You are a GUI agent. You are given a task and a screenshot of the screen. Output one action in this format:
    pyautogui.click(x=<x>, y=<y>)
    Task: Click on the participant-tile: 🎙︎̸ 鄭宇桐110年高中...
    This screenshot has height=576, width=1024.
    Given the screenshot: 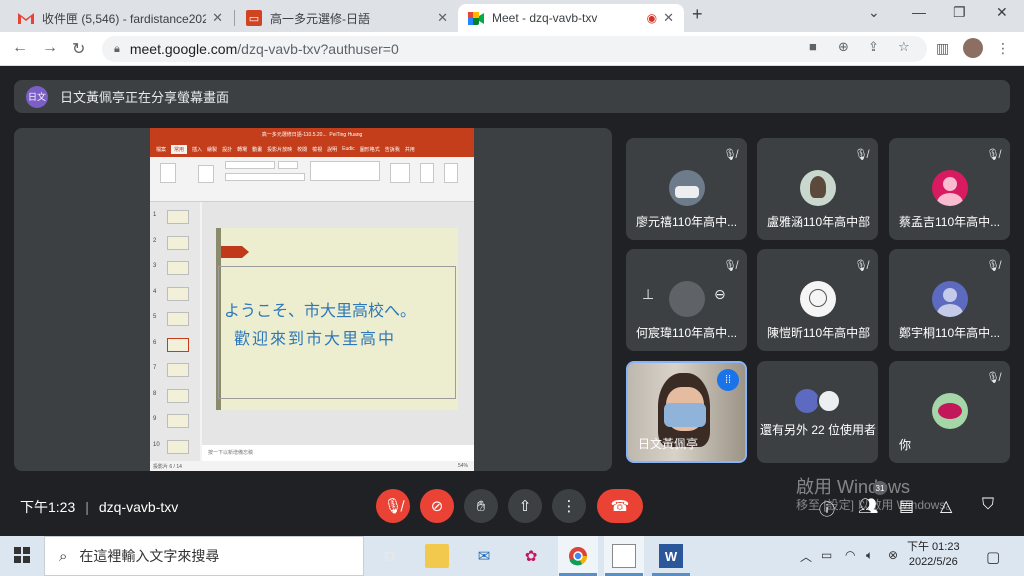 What is the action you would take?
    pyautogui.click(x=949, y=300)
    